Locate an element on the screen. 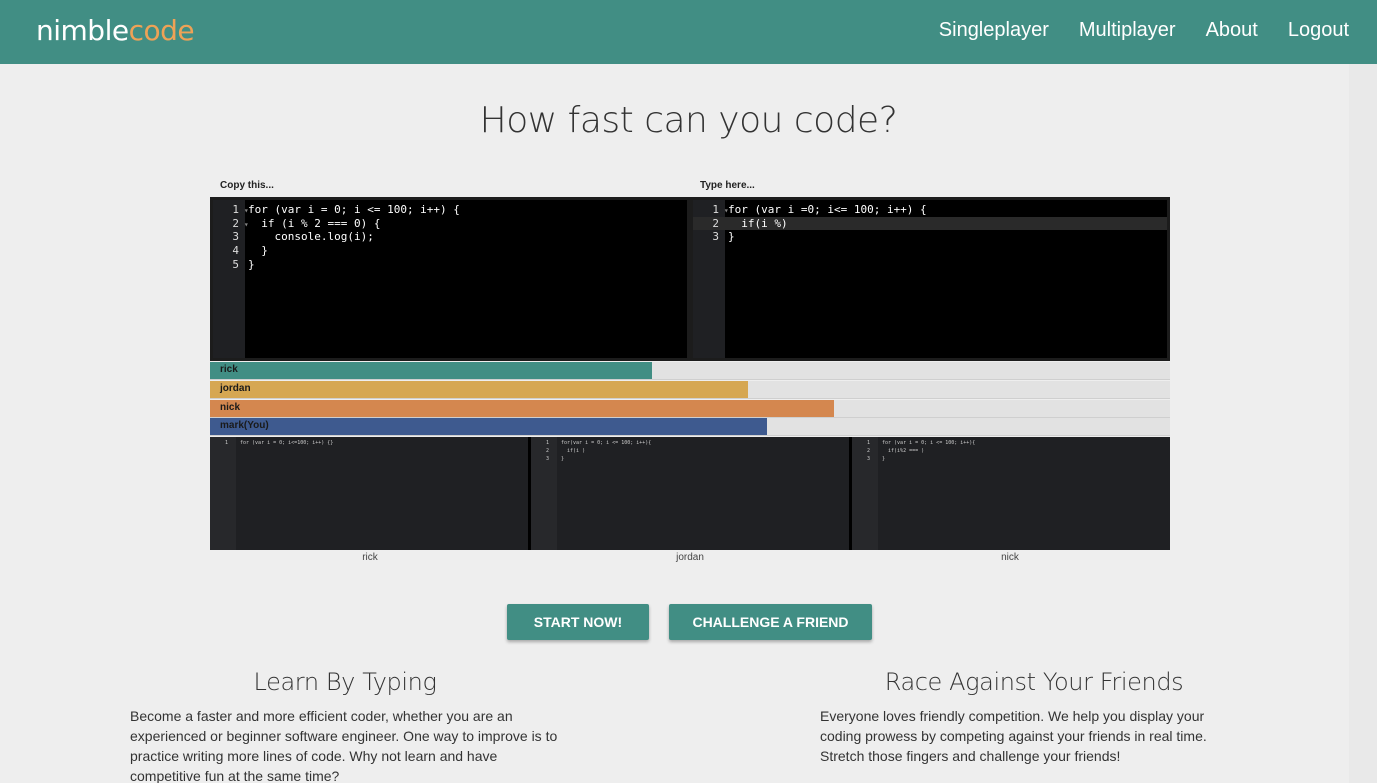 Image resolution: width=1377 pixels, height=783 pixels. line-number: 4 is located at coordinates (235, 251).